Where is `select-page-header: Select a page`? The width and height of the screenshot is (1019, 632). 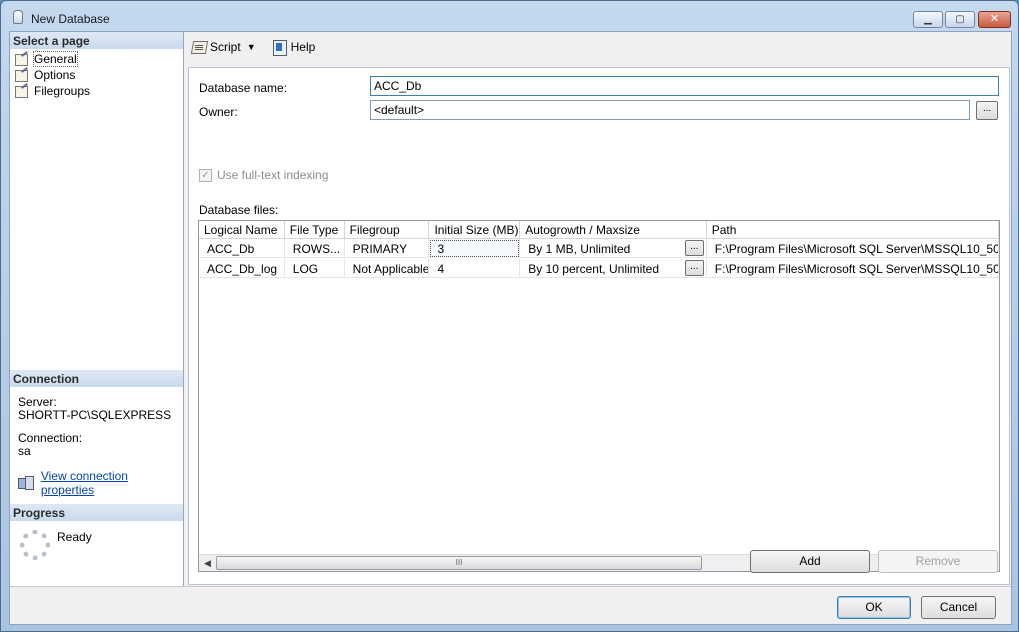 select-page-header: Select a page is located at coordinates (96, 40).